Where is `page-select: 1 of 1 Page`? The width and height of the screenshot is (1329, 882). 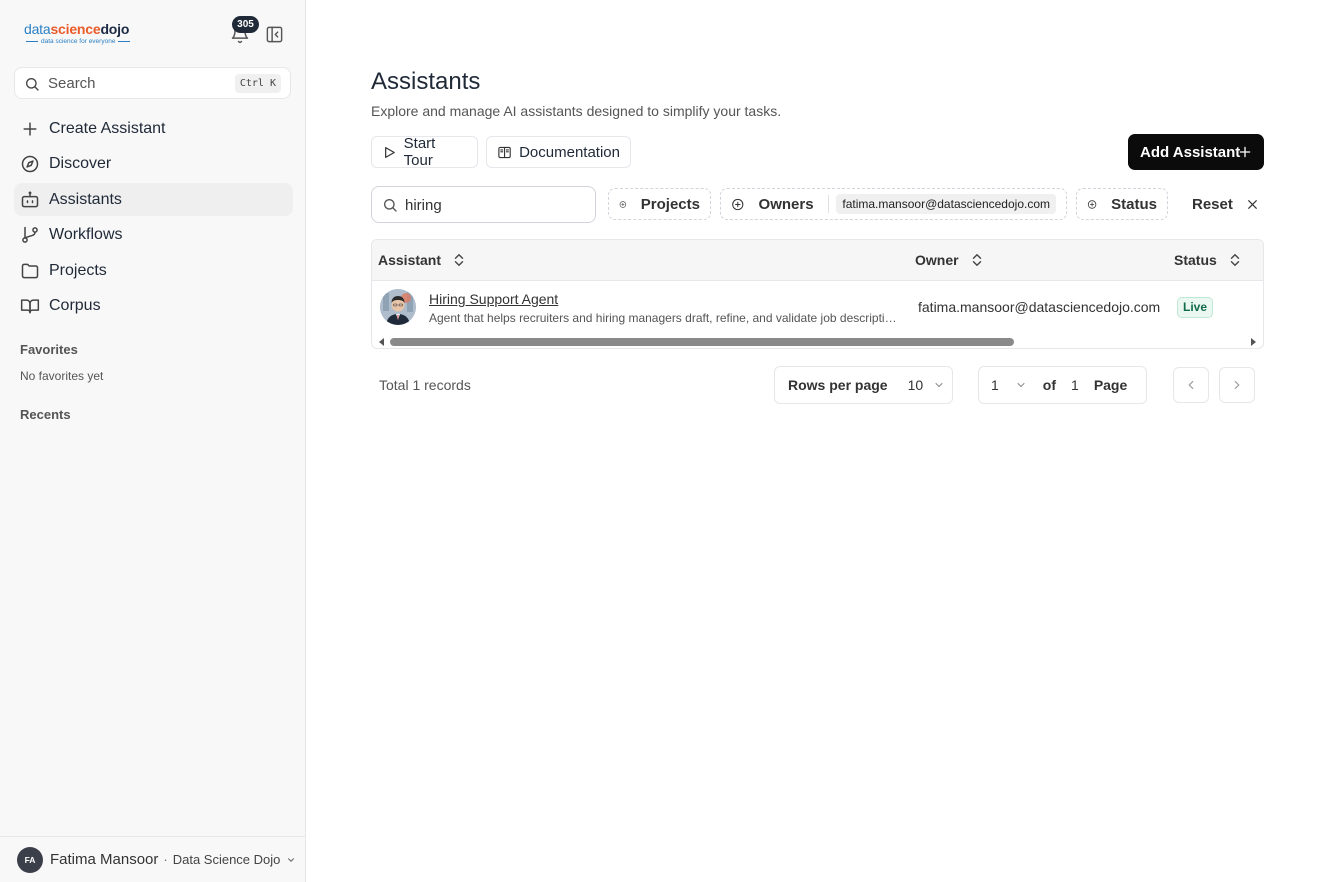 page-select: 1 of 1 Page is located at coordinates (1062, 385).